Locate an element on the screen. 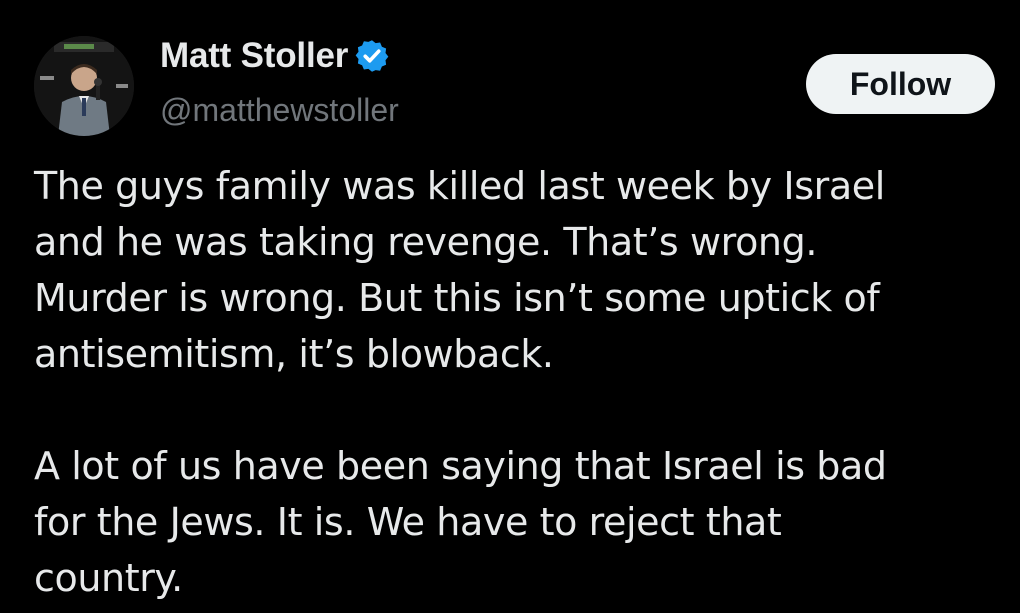  tweet-line: and he was taking revenge. That’s wrong. is located at coordinates (426, 242).